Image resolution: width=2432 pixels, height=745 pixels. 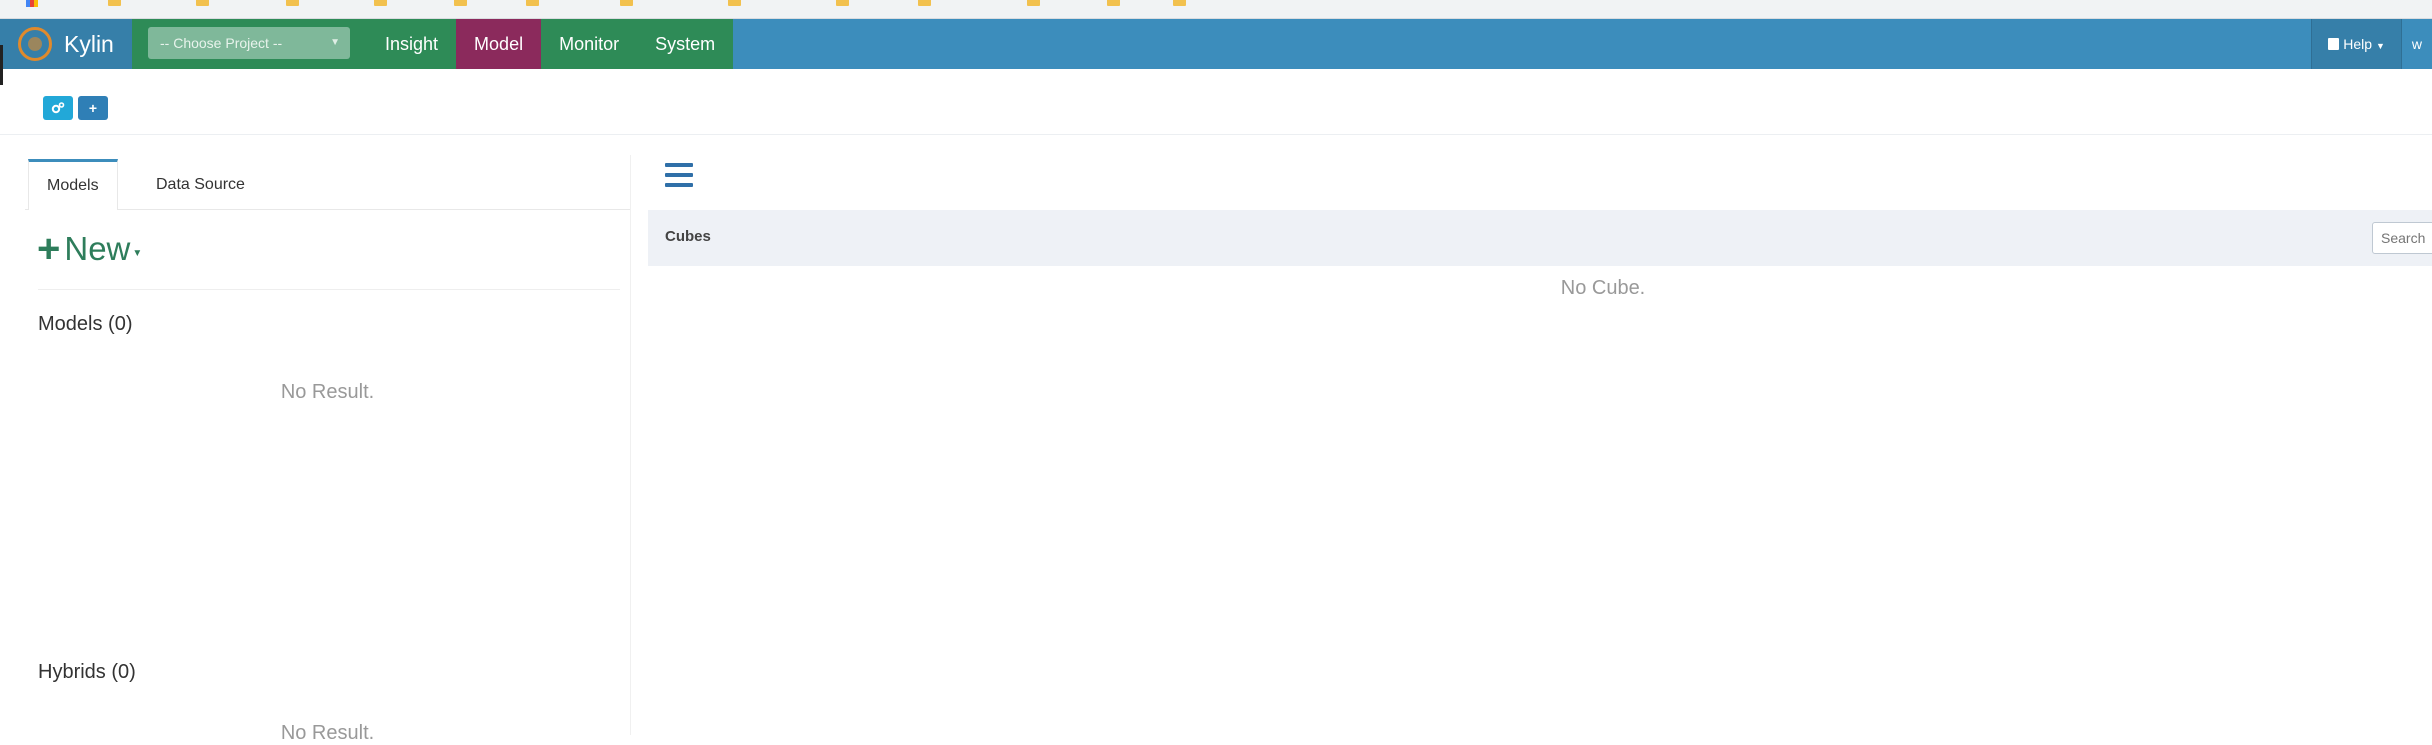 What do you see at coordinates (35, 44) in the screenshot?
I see `kylin-logo-icon` at bounding box center [35, 44].